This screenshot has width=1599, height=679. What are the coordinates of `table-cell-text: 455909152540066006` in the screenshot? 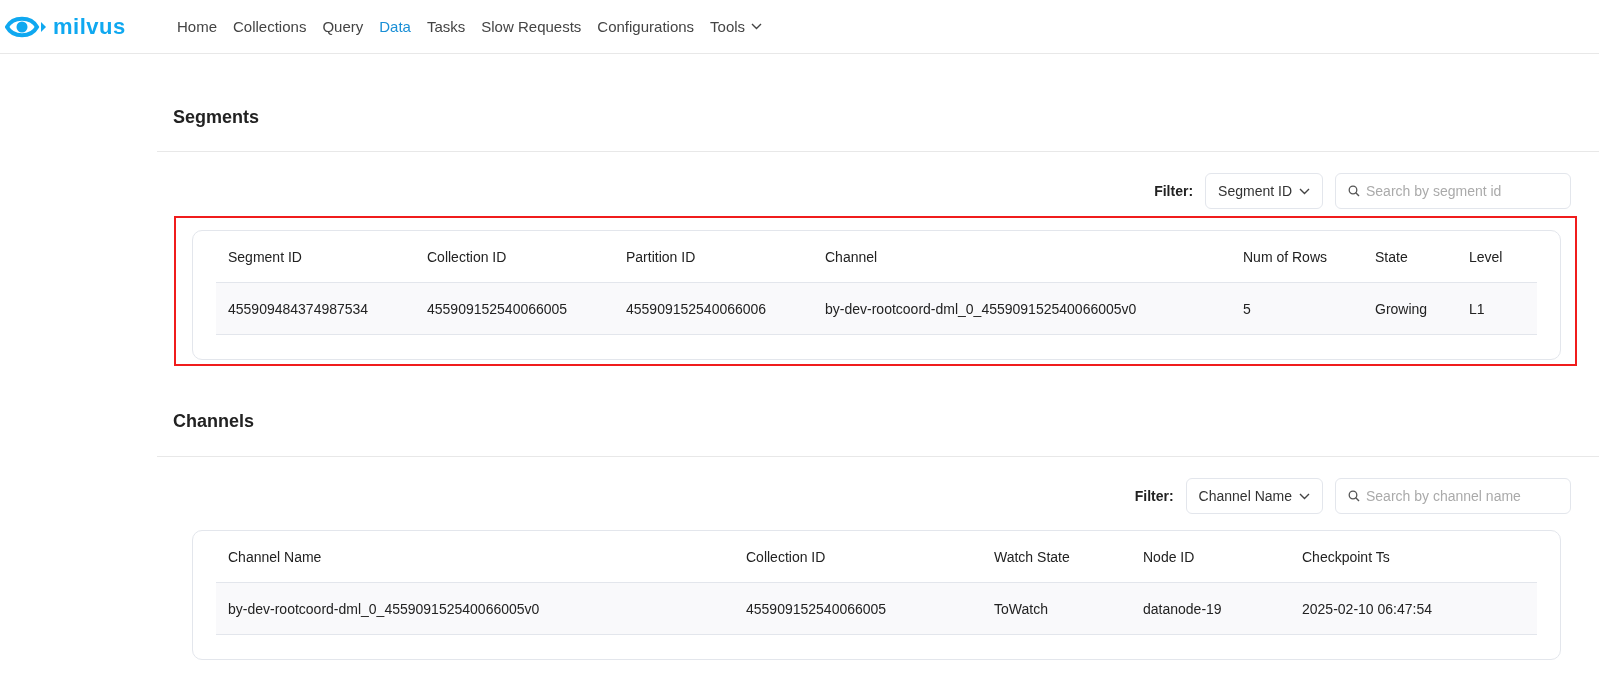 It's located at (696, 309).